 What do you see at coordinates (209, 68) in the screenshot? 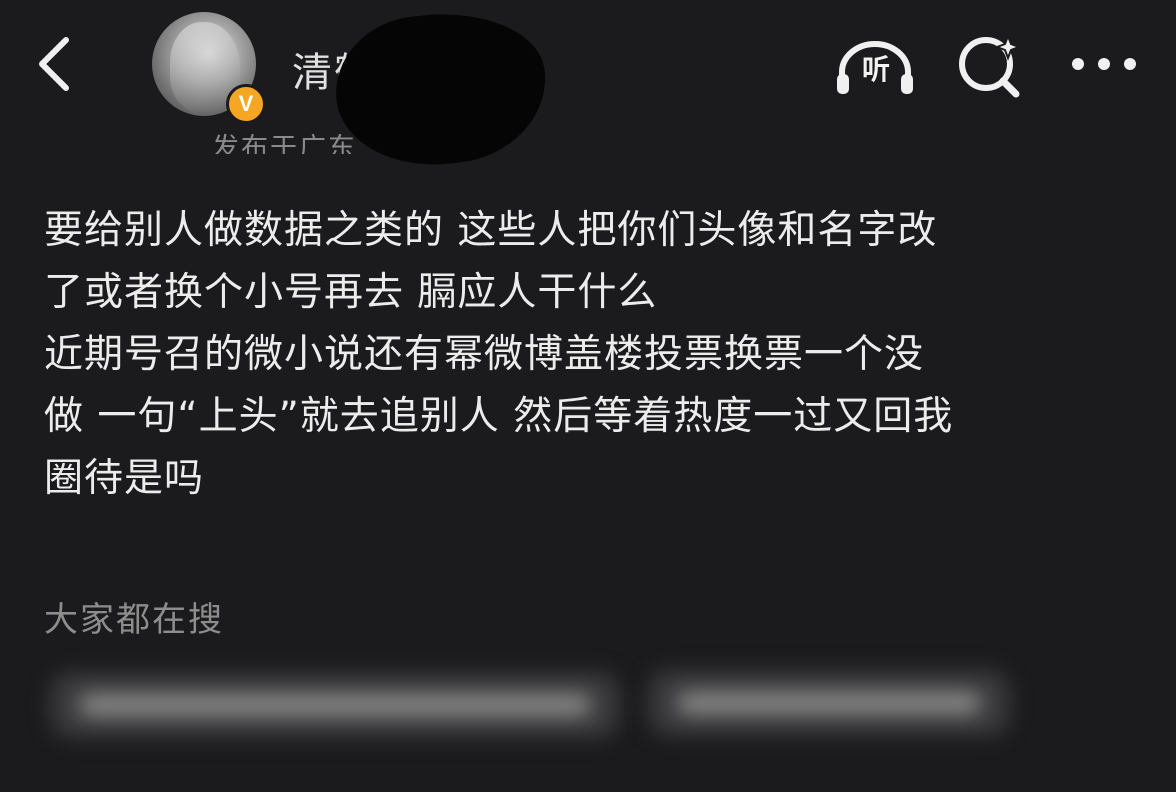
I see `avatar: V` at bounding box center [209, 68].